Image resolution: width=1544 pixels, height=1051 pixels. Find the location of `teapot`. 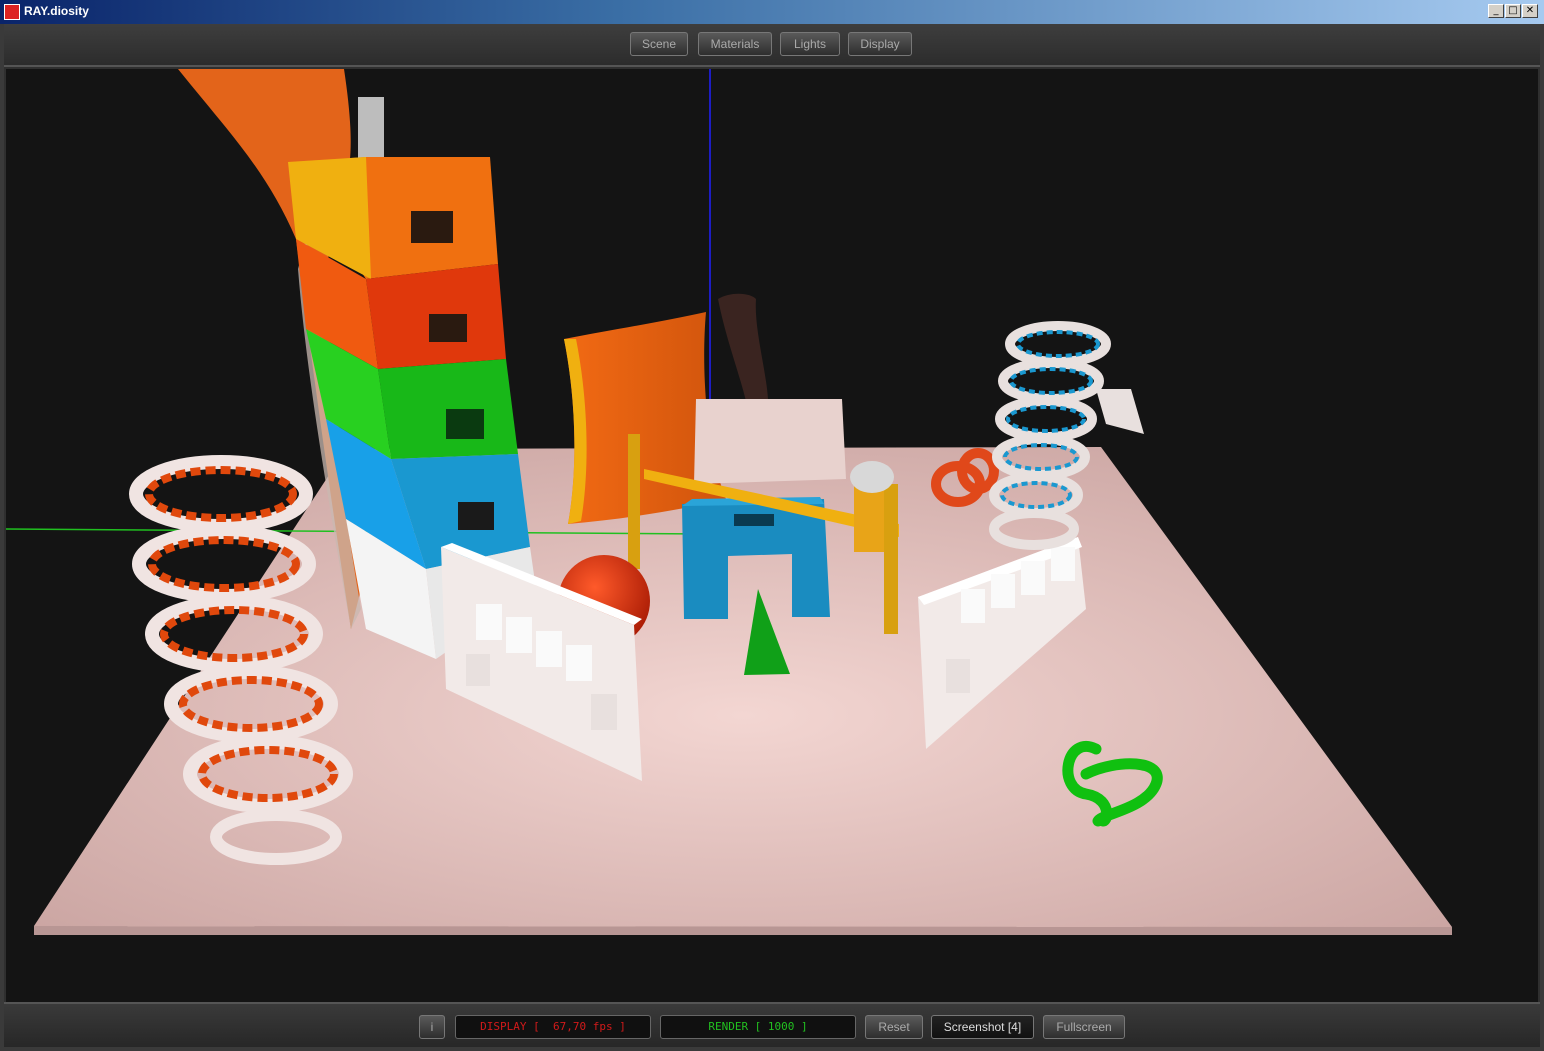

teapot is located at coordinates (872, 477).